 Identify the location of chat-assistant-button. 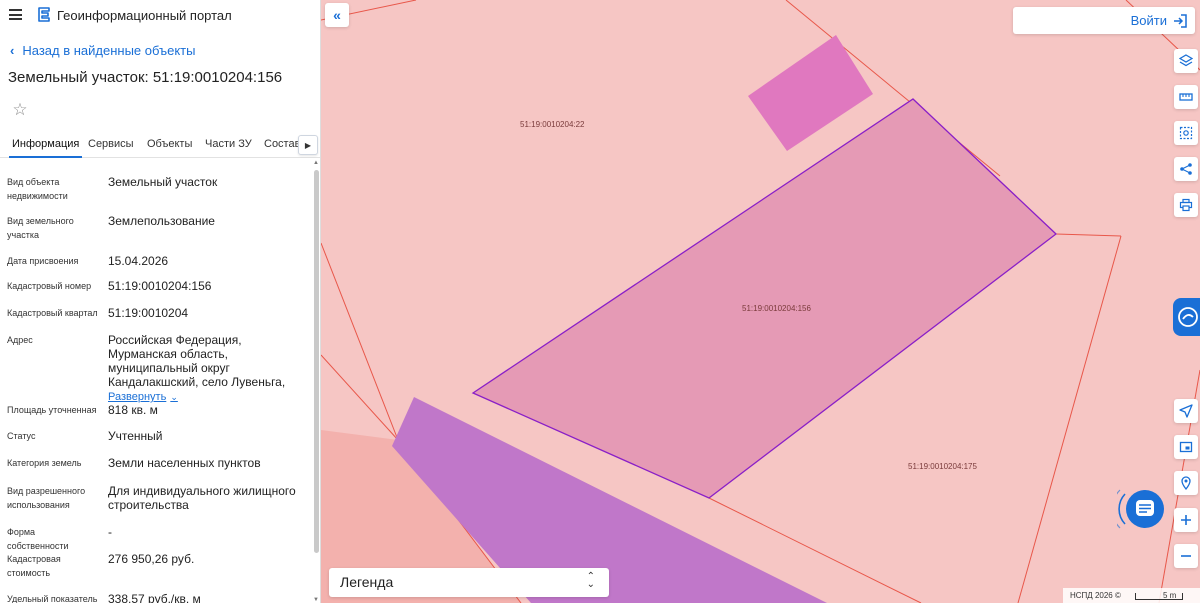
(1142, 509).